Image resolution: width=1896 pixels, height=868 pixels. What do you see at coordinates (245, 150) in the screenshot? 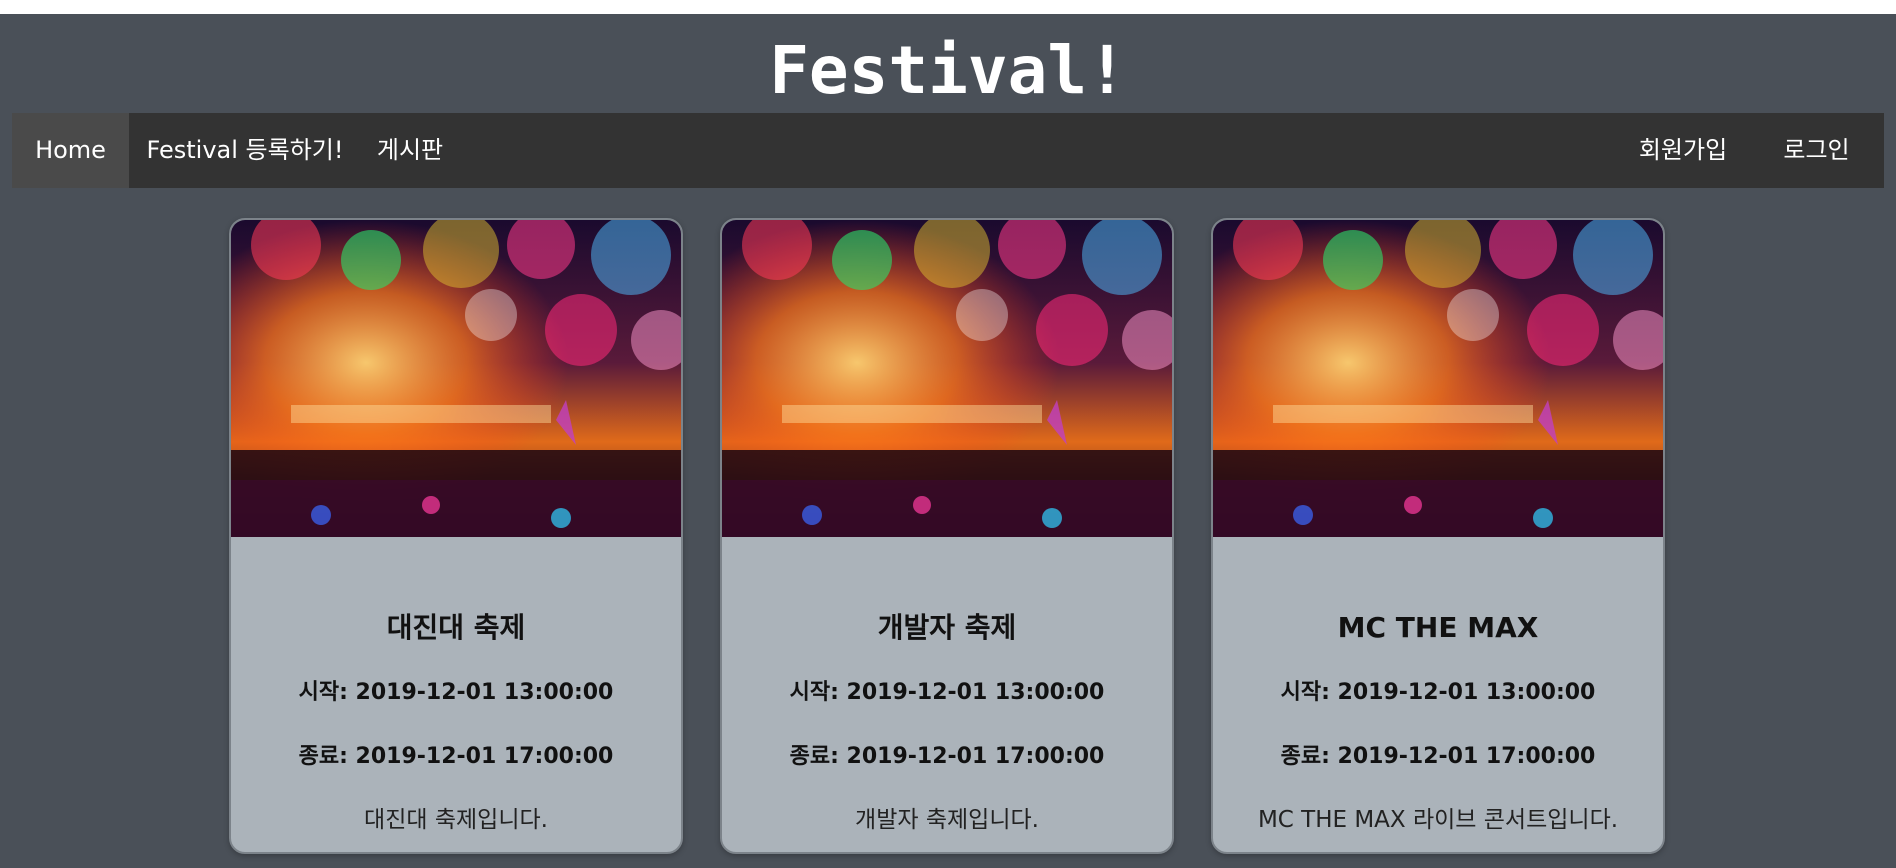
I see `nav-register-festival: Festival 등록하기!` at bounding box center [245, 150].